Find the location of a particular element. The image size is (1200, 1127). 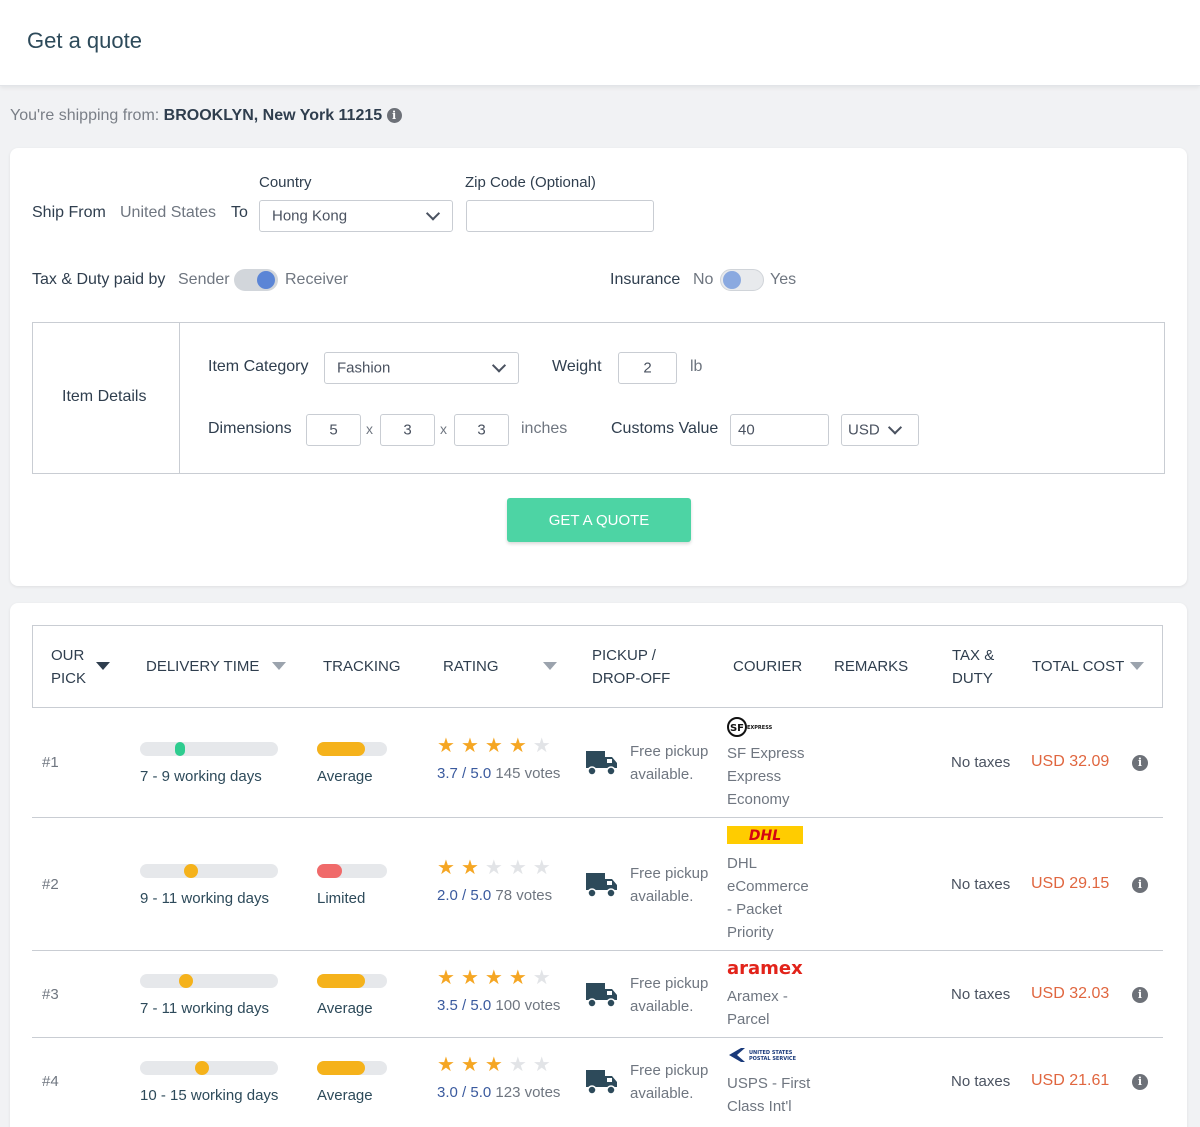

header-tracking: TRACKING is located at coordinates (362, 666).